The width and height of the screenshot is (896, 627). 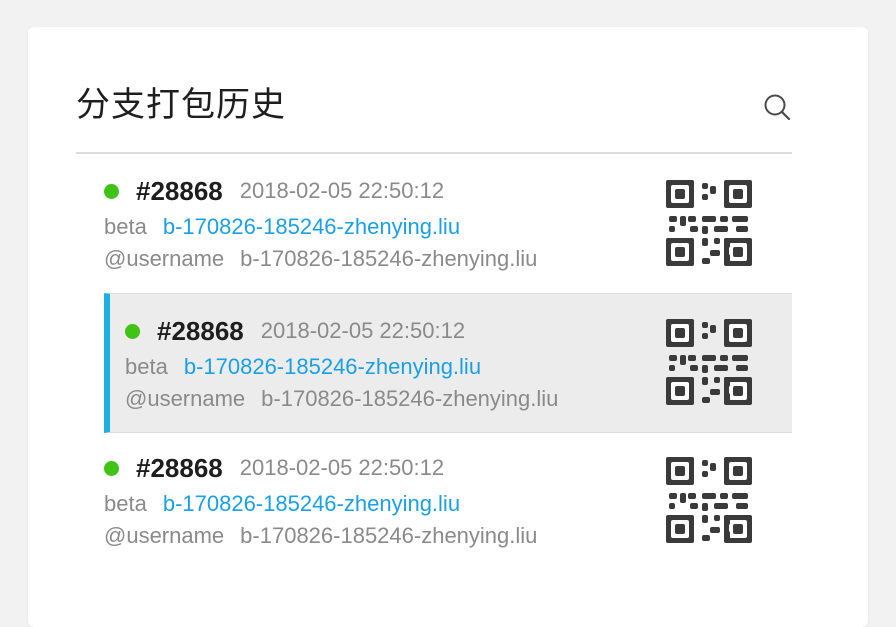 I want to click on card-header: 分支打包历史, so click(x=434, y=119).